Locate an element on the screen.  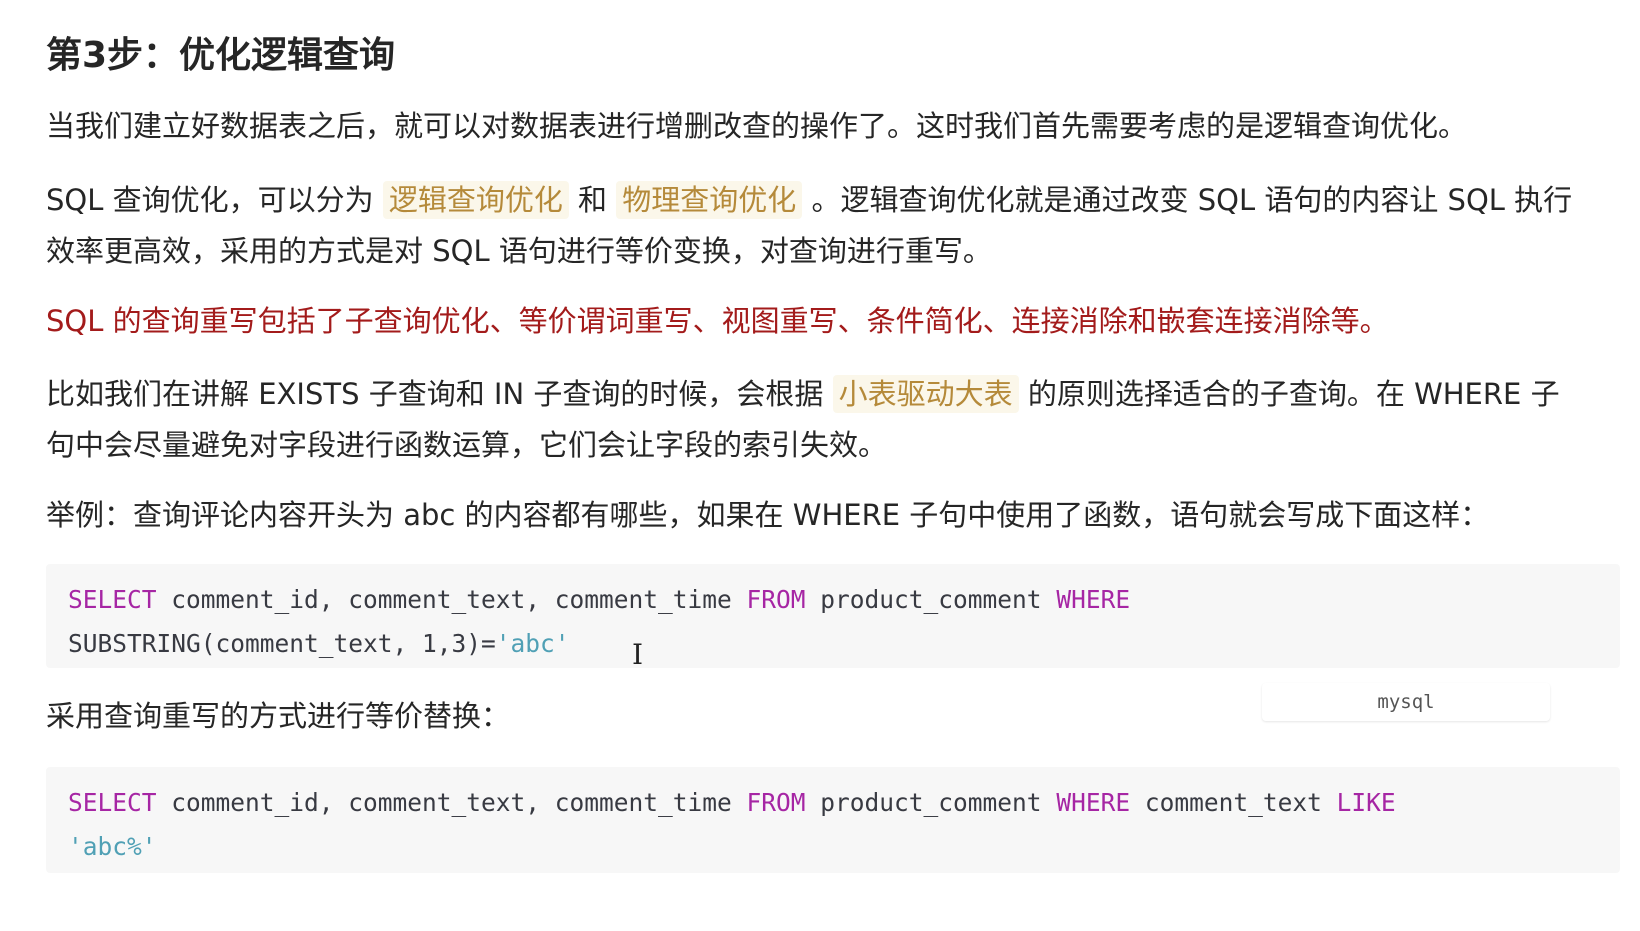
paragraph-text: 的原则选择适合的子查询。在 WHERE 子 is located at coordinates (1289, 394).